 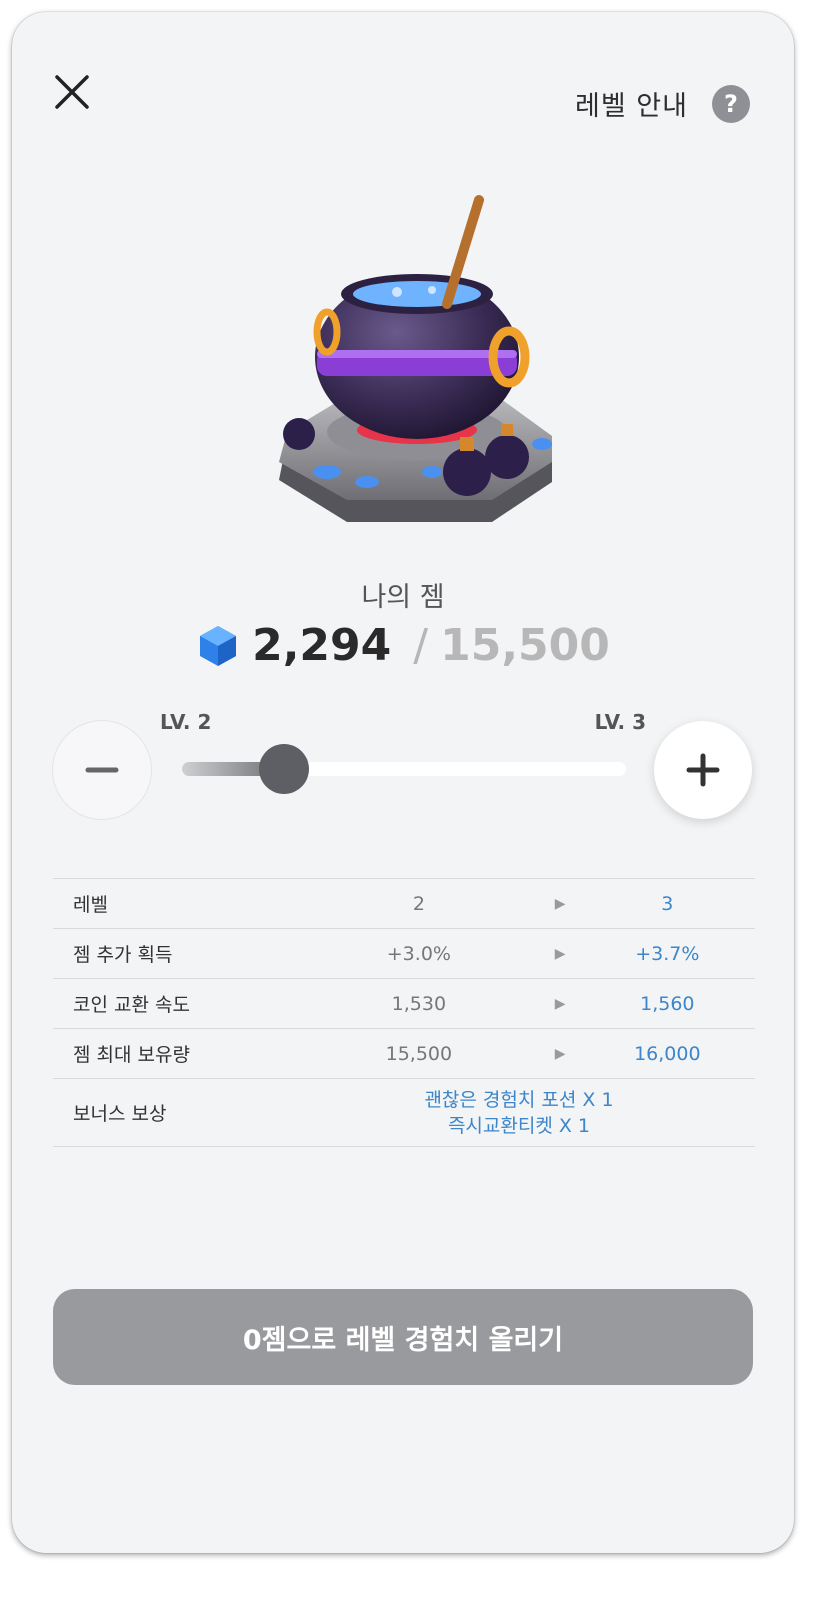 I want to click on stat-current: 2, so click(x=418, y=903).